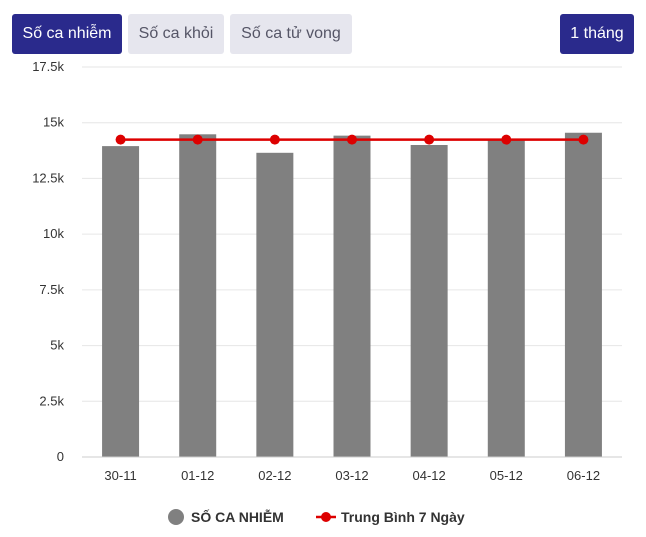 The image size is (646, 537). Describe the element at coordinates (237, 516) in the screenshot. I see `legend-label-infections: SỐ CA NHIỄM` at that location.